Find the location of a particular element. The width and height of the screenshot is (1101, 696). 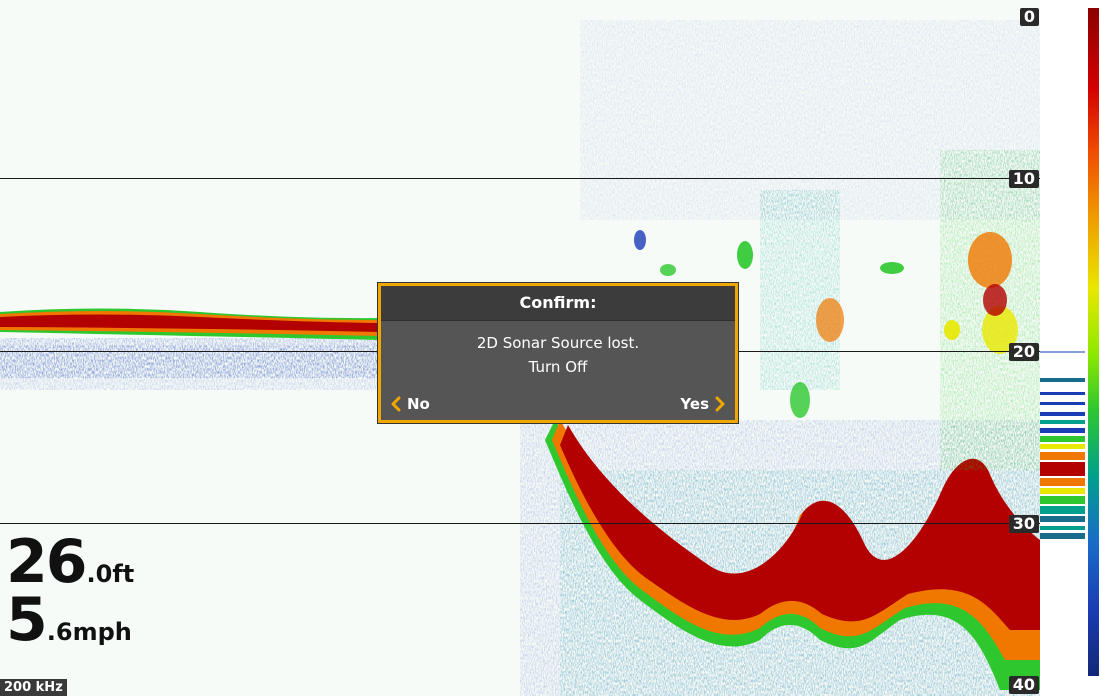

color-palette is located at coordinates (1093, 348).